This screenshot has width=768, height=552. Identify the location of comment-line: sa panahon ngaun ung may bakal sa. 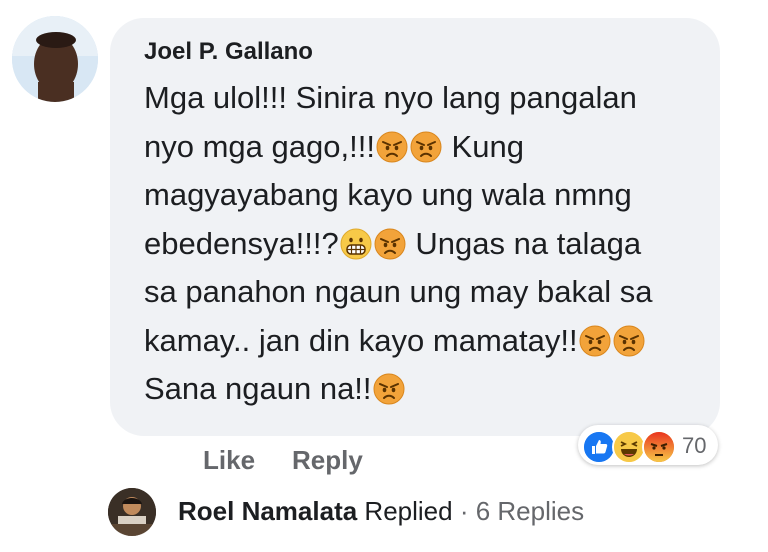
(424, 292).